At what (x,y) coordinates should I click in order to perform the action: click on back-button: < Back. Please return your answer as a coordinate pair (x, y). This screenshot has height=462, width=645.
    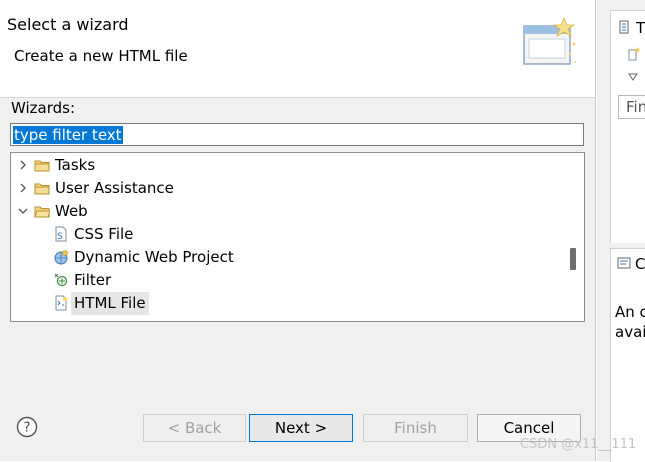
    Looking at the image, I should click on (194, 428).